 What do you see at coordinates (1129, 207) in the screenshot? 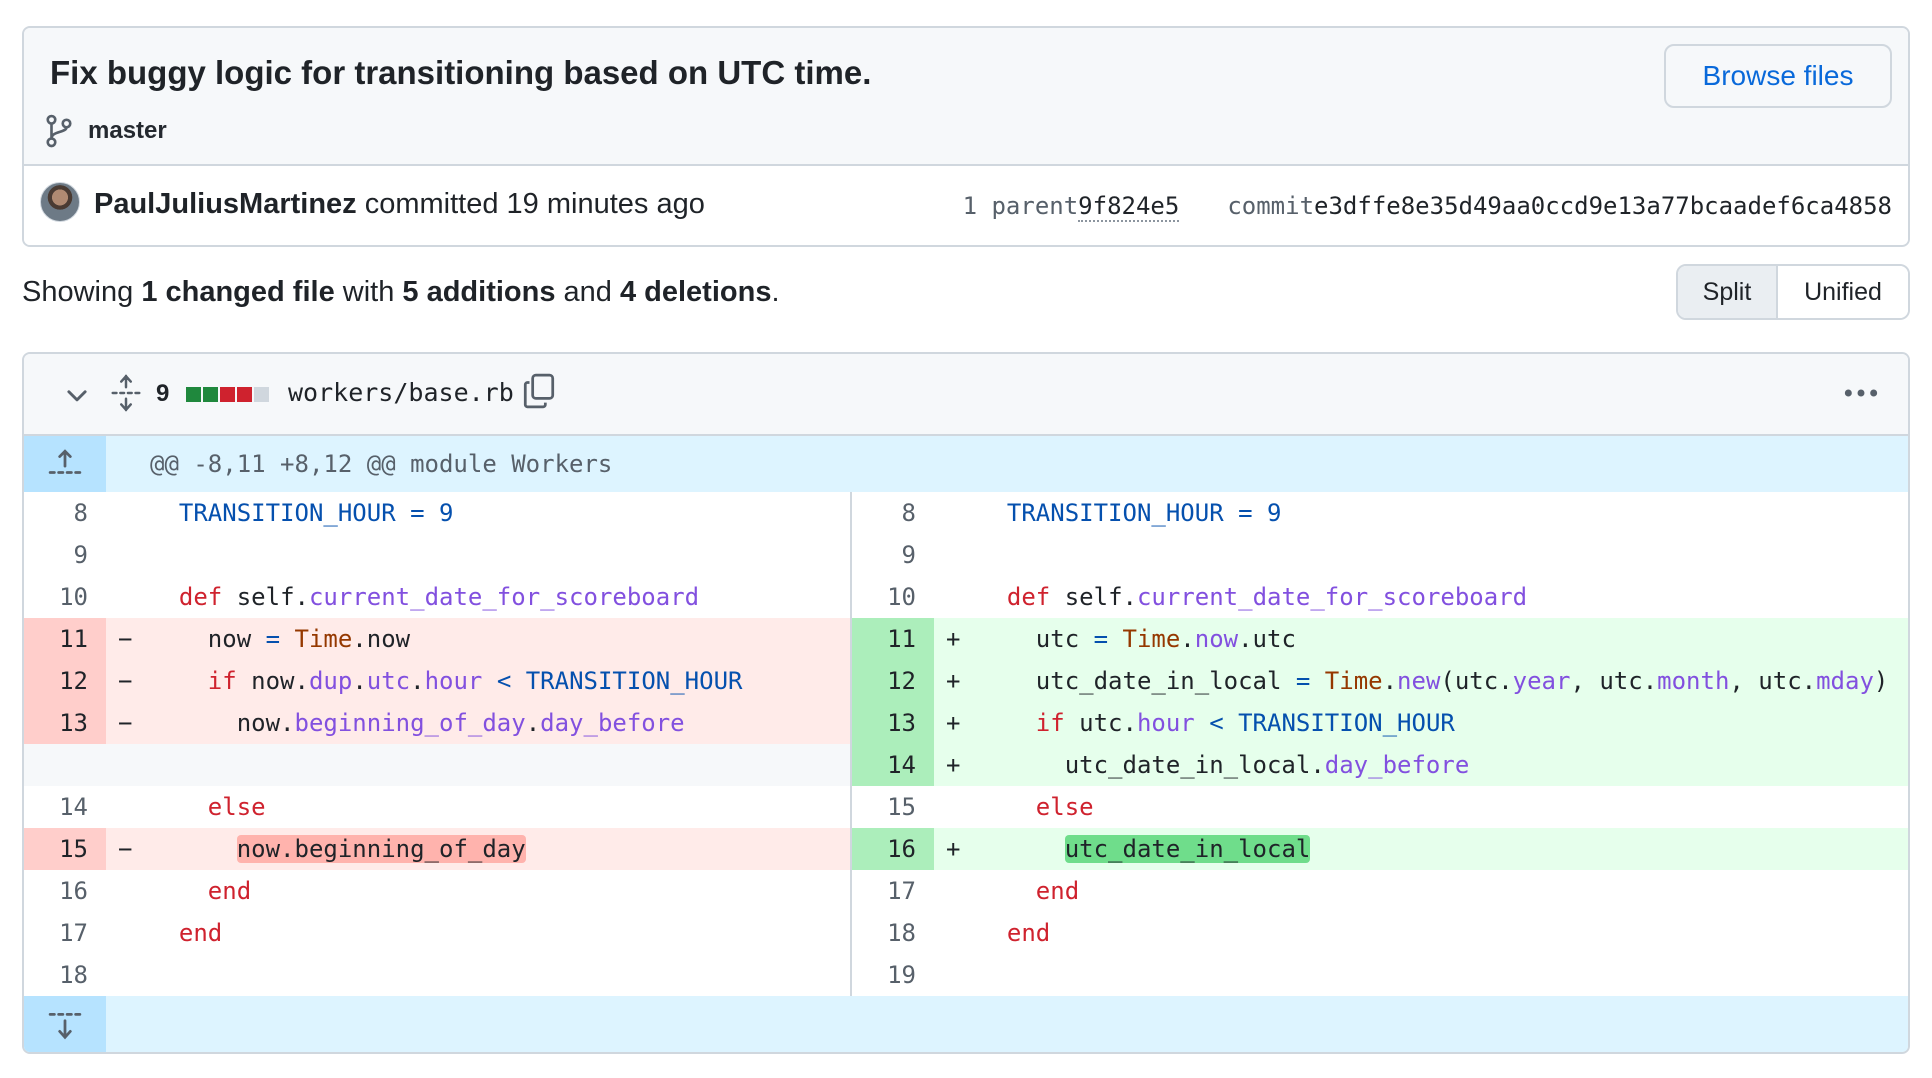
I see `parent-sha-link: 9f824e5` at bounding box center [1129, 207].